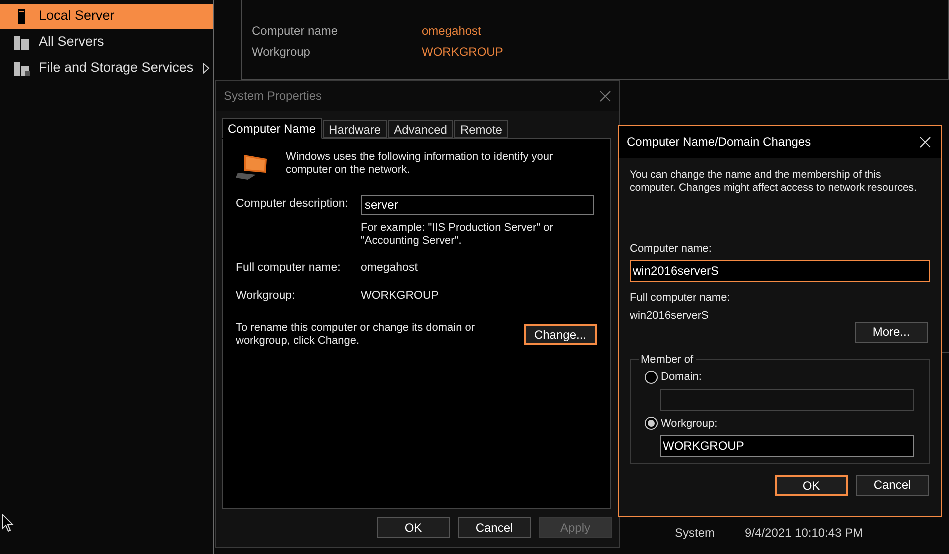 The width and height of the screenshot is (949, 554). What do you see at coordinates (457, 235) in the screenshot?
I see `example-text: For example: "IIS Production Server" or "Accounting Server".` at bounding box center [457, 235].